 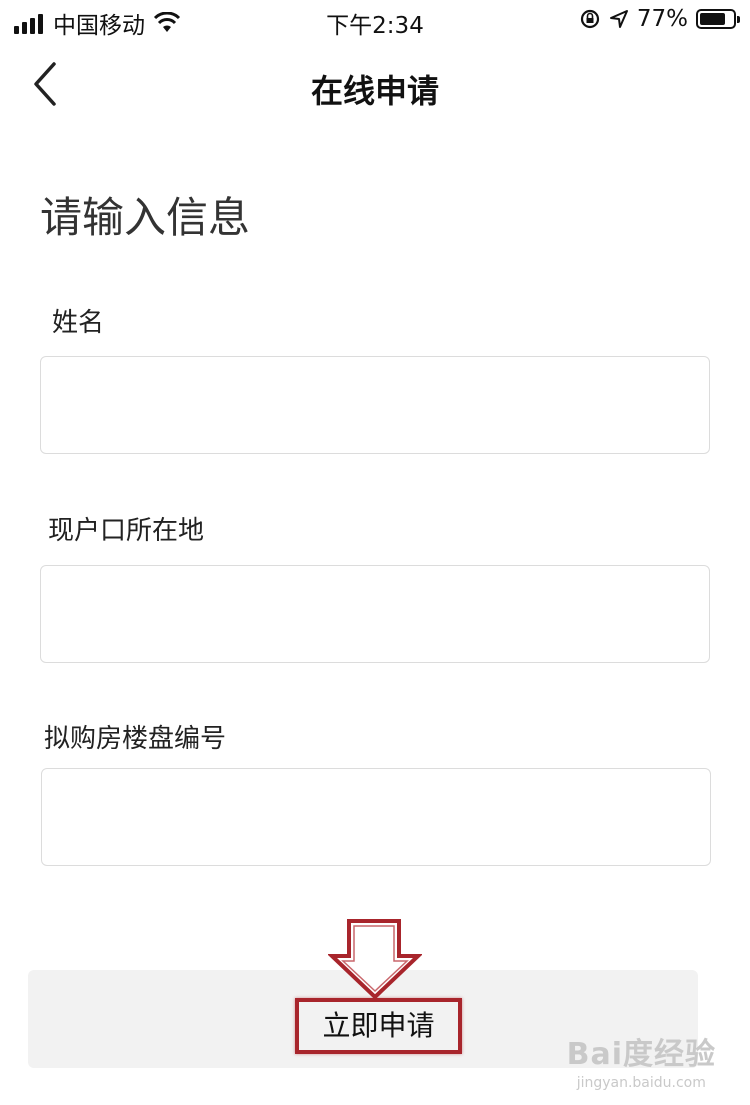 What do you see at coordinates (375, 959) in the screenshot?
I see `down-arrow-icon` at bounding box center [375, 959].